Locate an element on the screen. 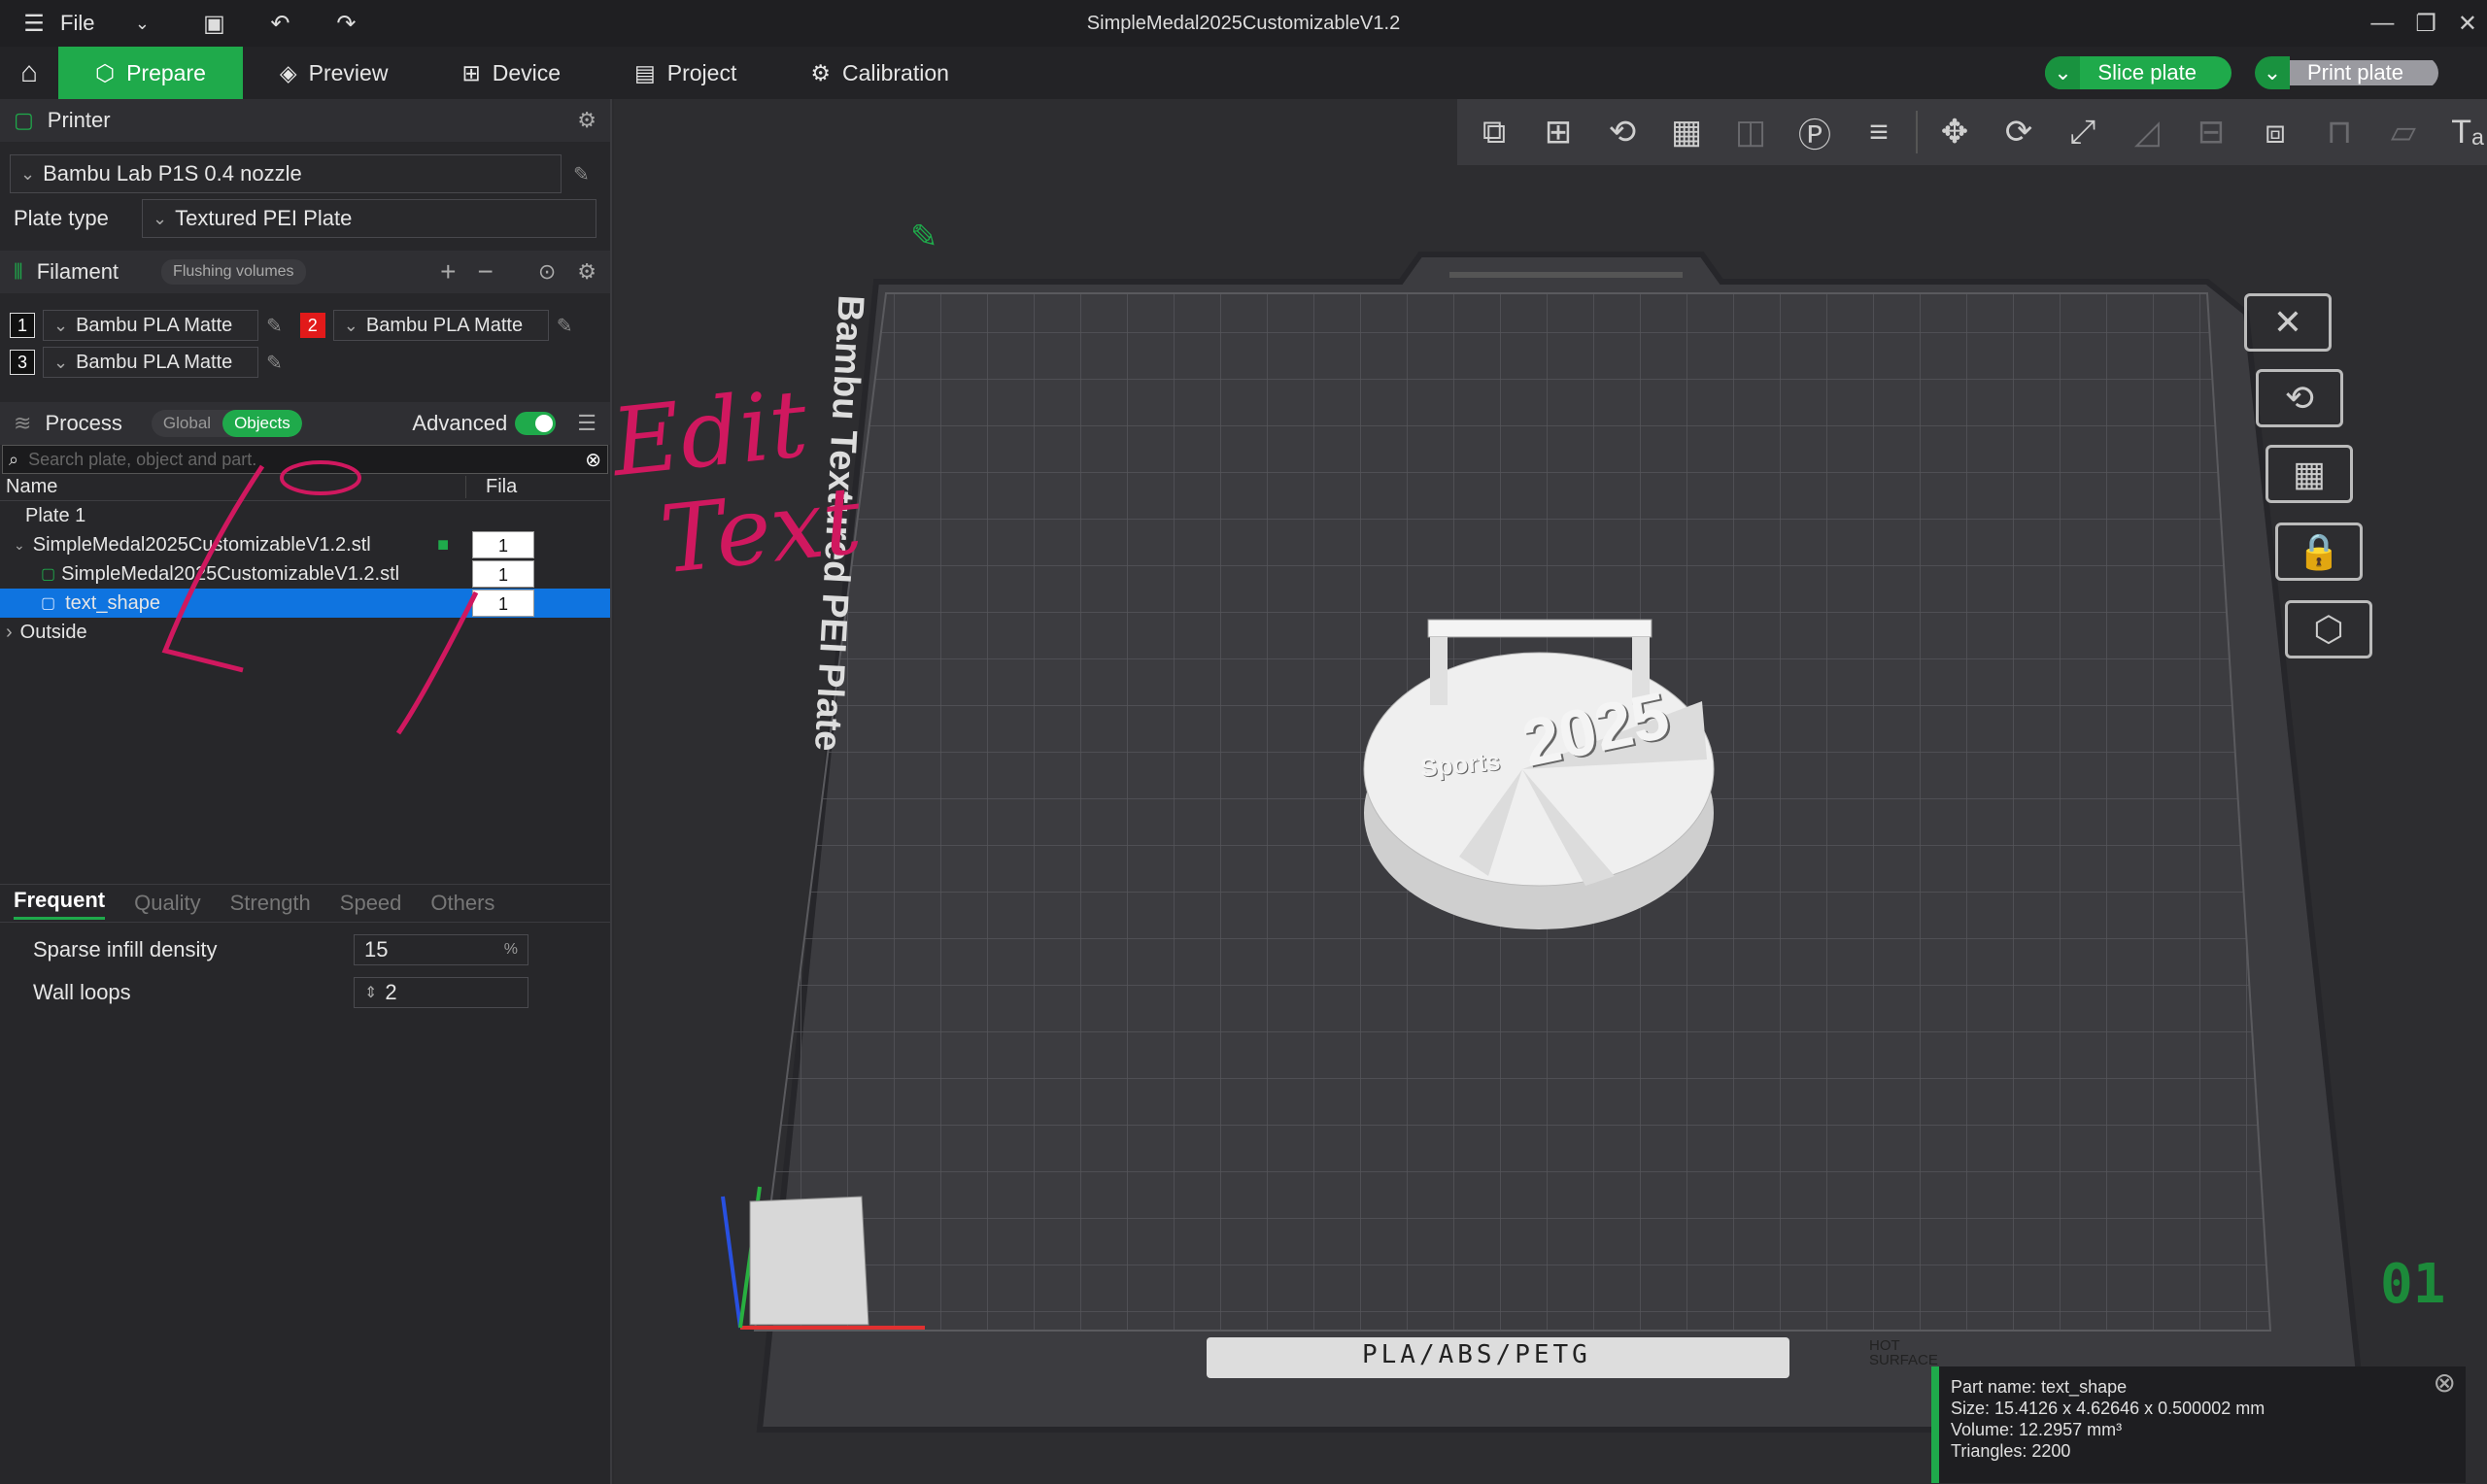 The image size is (2487, 1484). printer-section-header: ▢ Printer ⚙ is located at coordinates (305, 120).